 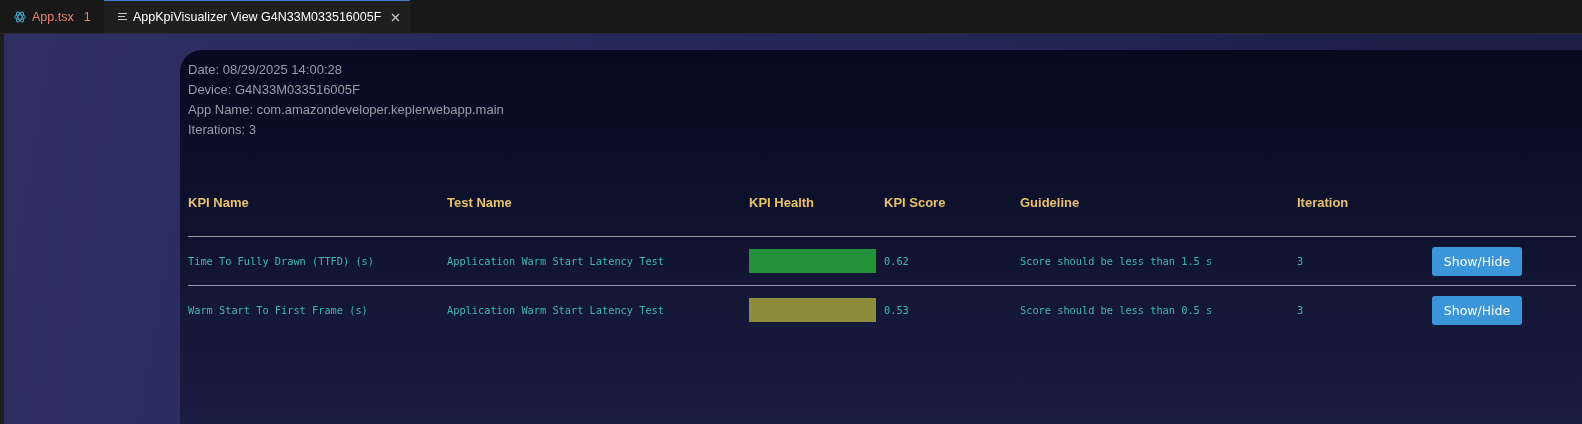 What do you see at coordinates (396, 17) in the screenshot?
I see `close-icon` at bounding box center [396, 17].